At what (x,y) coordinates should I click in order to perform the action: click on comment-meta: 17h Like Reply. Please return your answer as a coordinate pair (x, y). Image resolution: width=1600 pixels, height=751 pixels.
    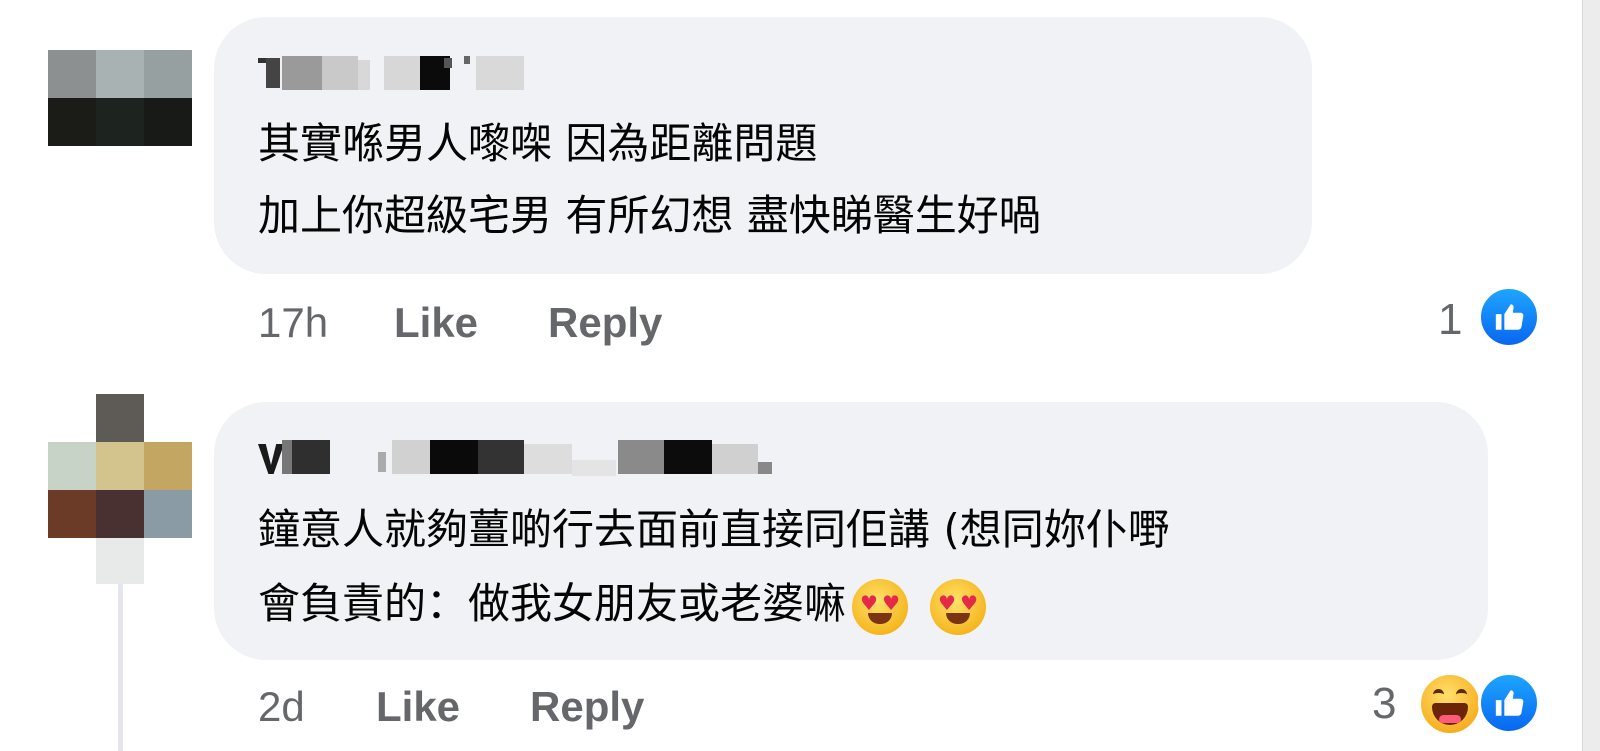
    Looking at the image, I should click on (508, 323).